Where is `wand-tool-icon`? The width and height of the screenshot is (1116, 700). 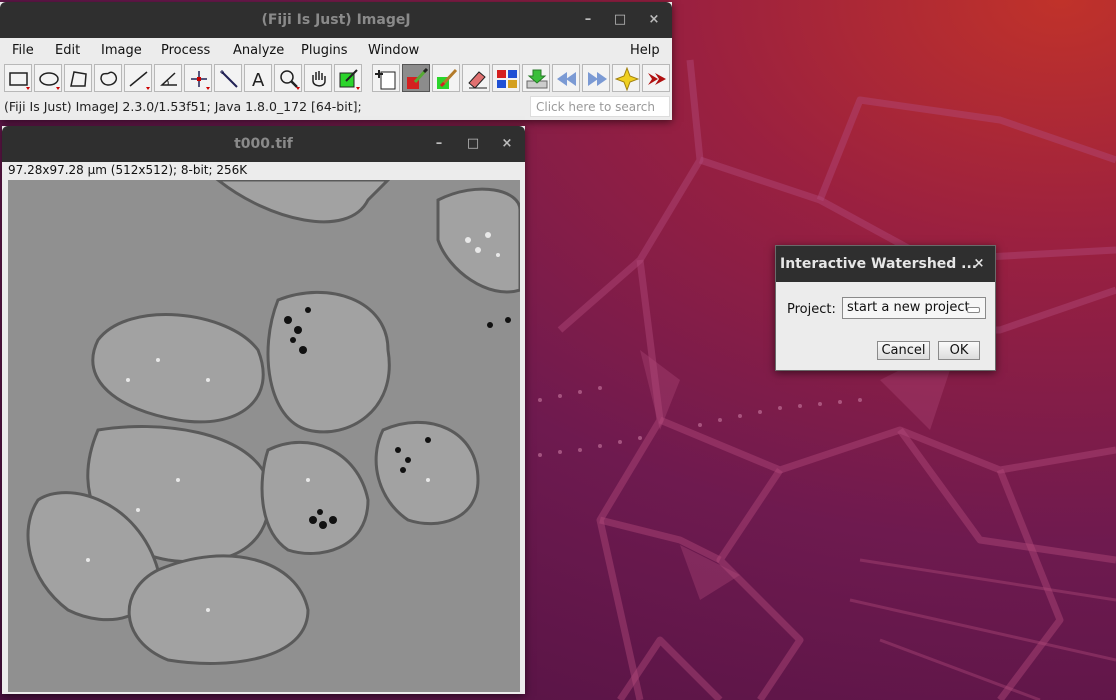
wand-tool-icon is located at coordinates (228, 78).